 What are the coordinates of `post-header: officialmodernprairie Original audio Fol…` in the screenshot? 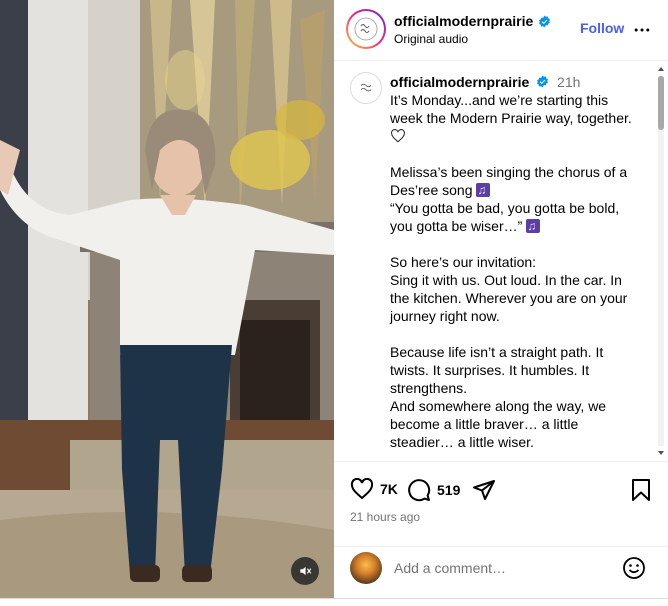 It's located at (501, 30).